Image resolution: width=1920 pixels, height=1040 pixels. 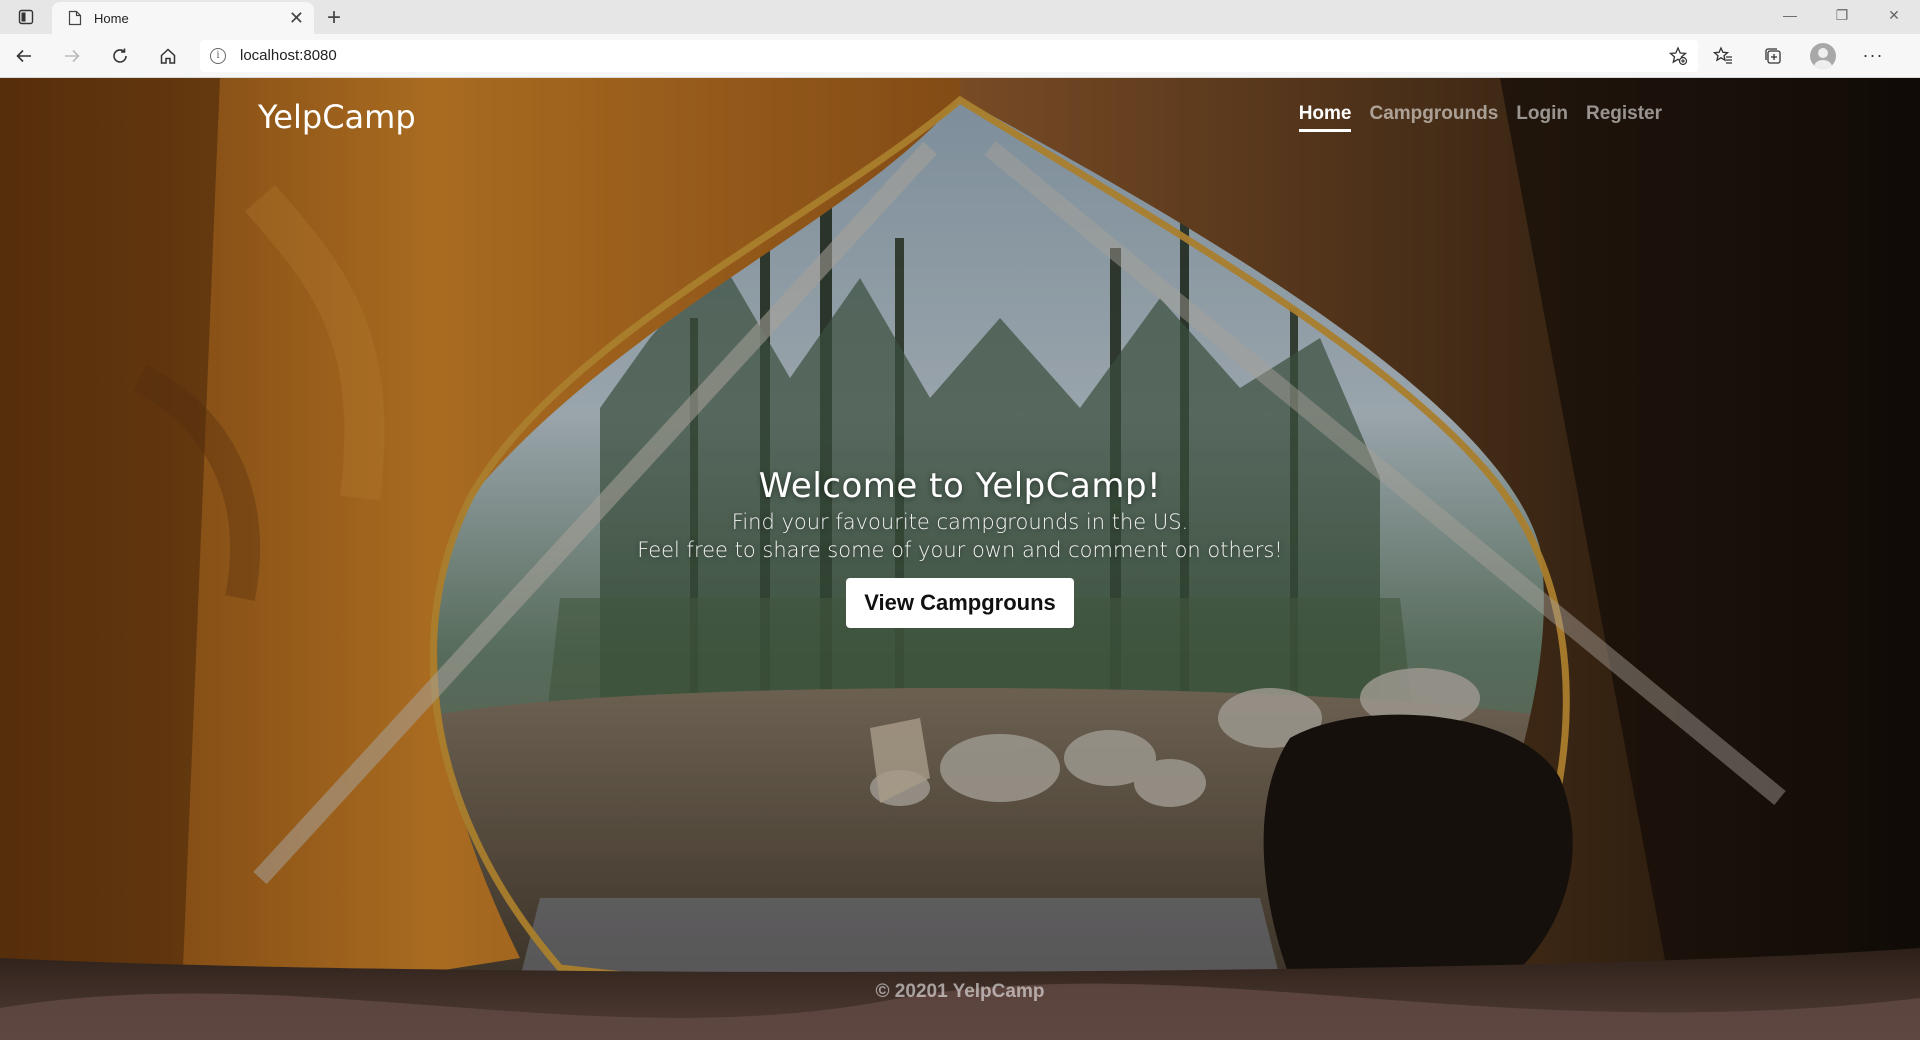 I want to click on settings-menu-button: ···, so click(x=1873, y=56).